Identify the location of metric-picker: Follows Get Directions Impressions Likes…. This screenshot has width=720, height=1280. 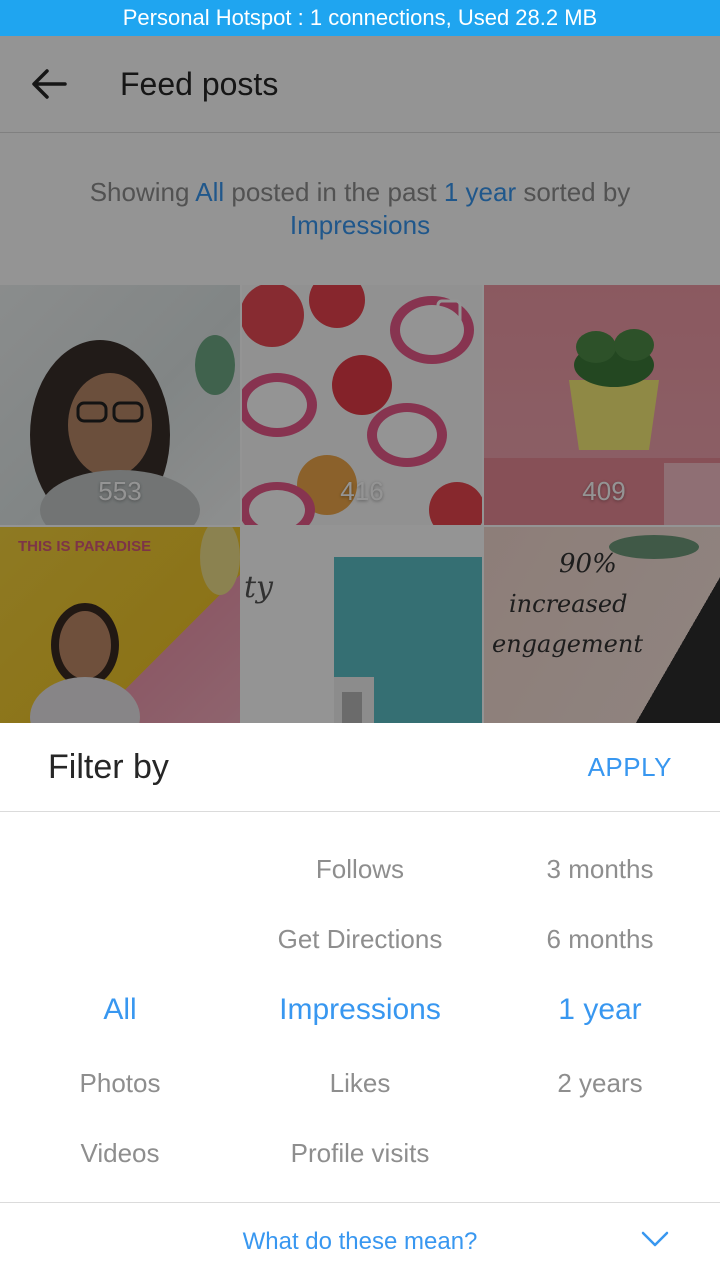
(360, 1007).